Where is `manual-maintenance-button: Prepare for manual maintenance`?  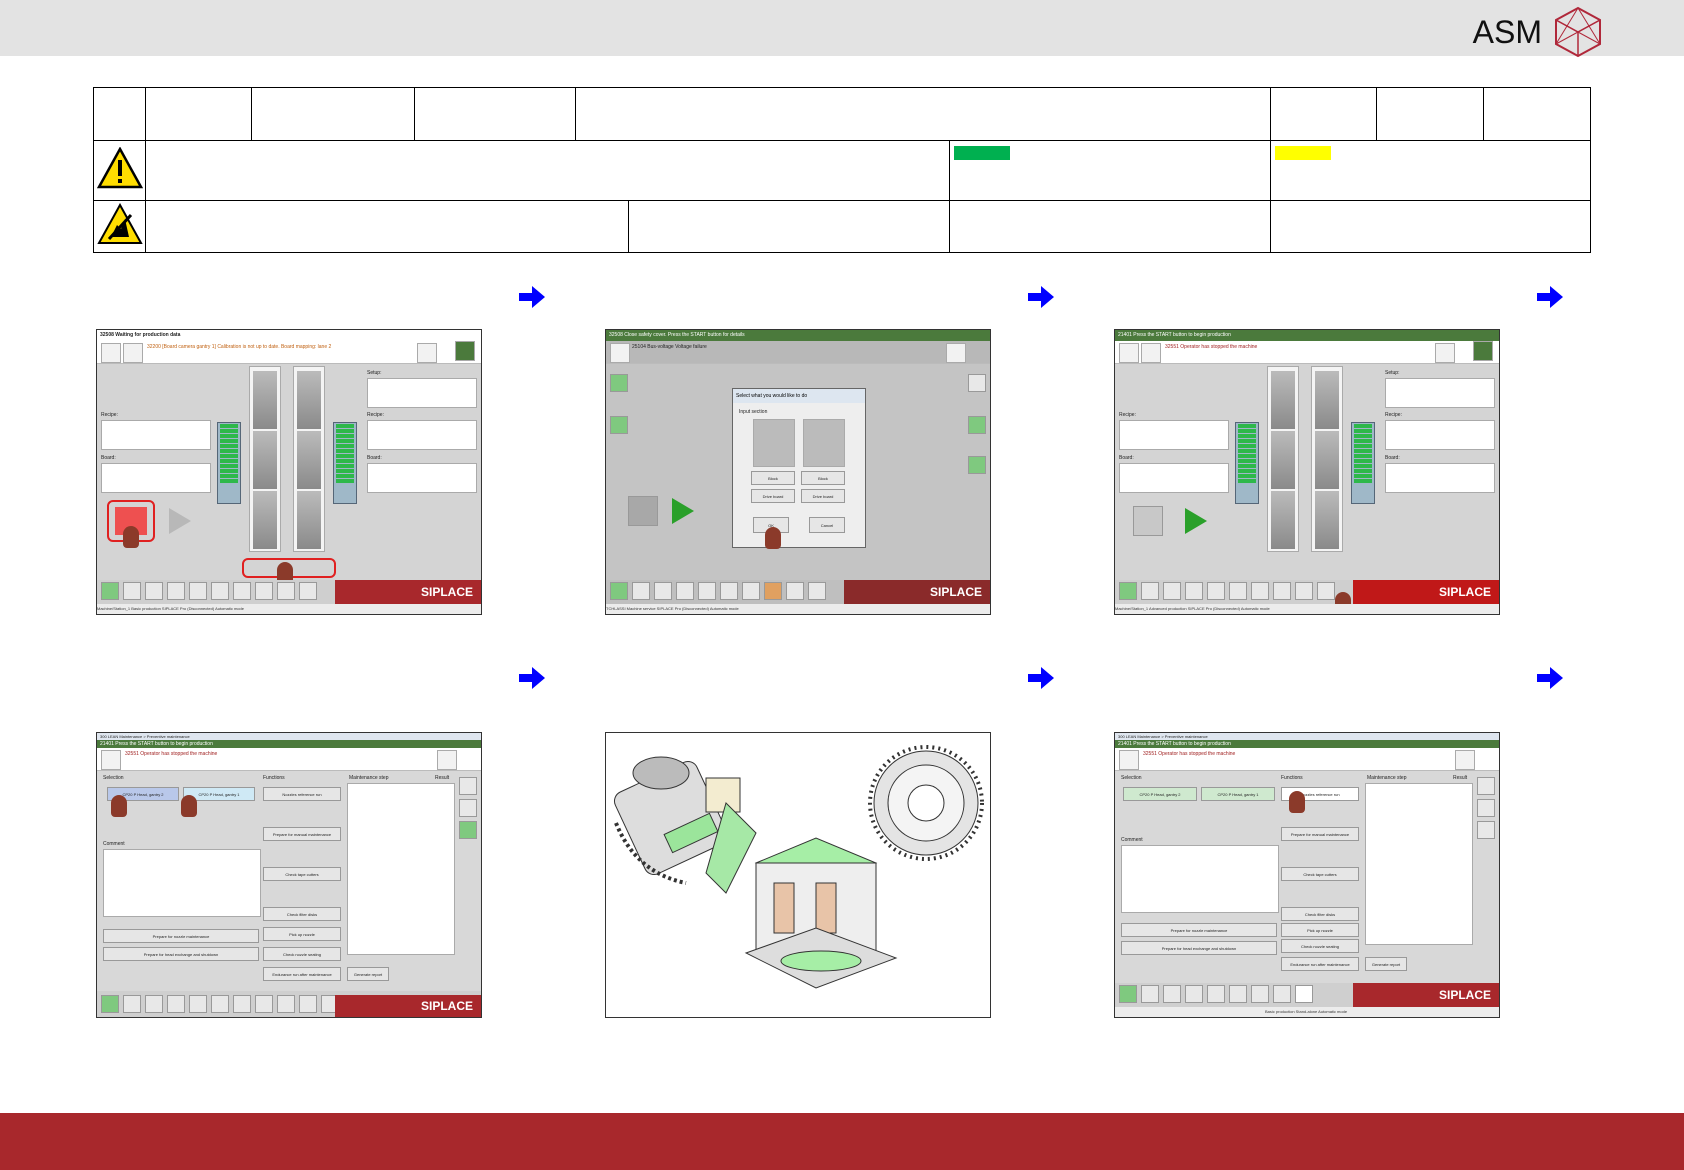 manual-maintenance-button: Prepare for manual maintenance is located at coordinates (302, 834).